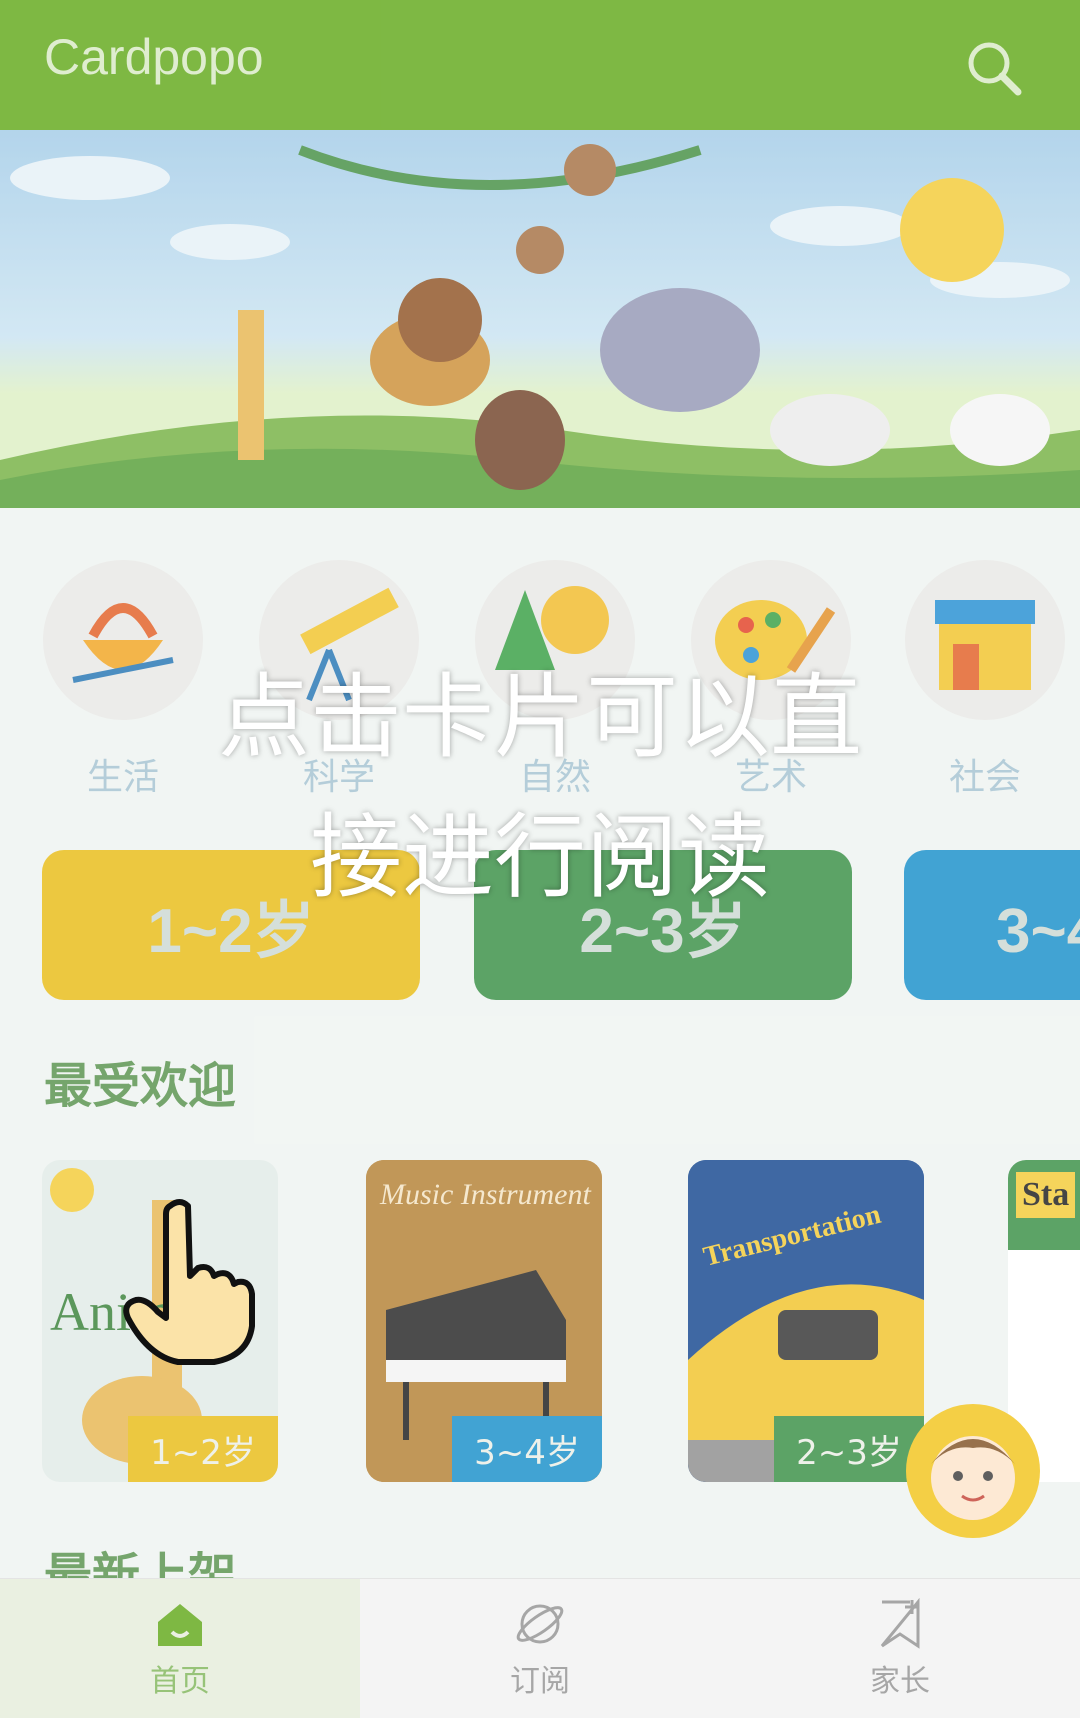  I want to click on nav-label: 家长, so click(900, 1681).